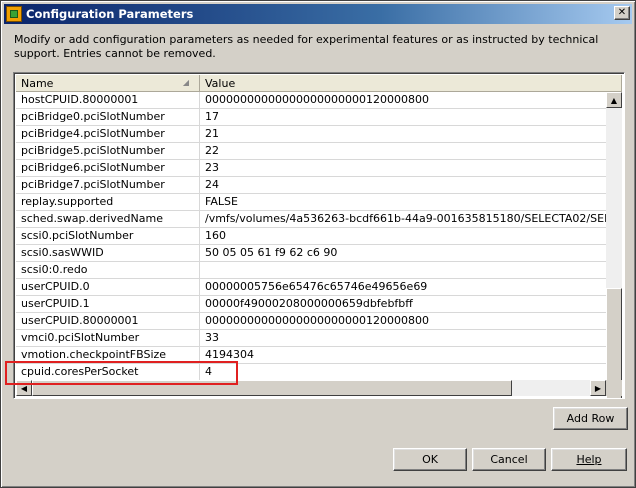 This screenshot has width=636, height=488. Describe the element at coordinates (110, 14) in the screenshot. I see `window-title: Configuration Parameters` at that location.